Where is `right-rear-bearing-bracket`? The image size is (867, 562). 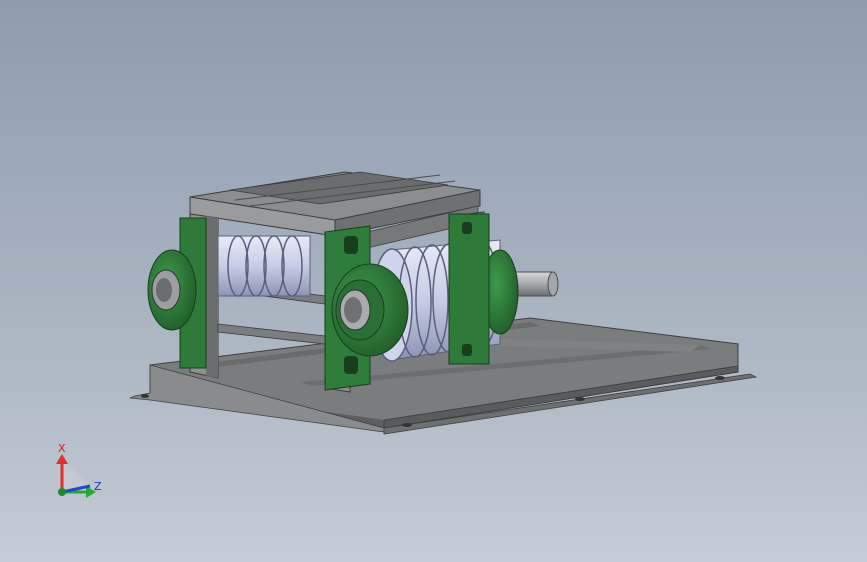 right-rear-bearing-bracket is located at coordinates (469, 289).